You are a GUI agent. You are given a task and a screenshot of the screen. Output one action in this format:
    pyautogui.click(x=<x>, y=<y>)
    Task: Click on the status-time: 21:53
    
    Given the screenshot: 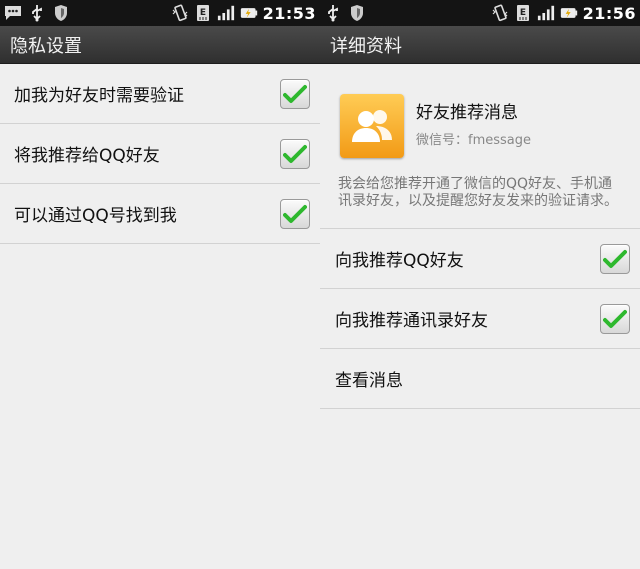 What is the action you would take?
    pyautogui.click(x=289, y=13)
    